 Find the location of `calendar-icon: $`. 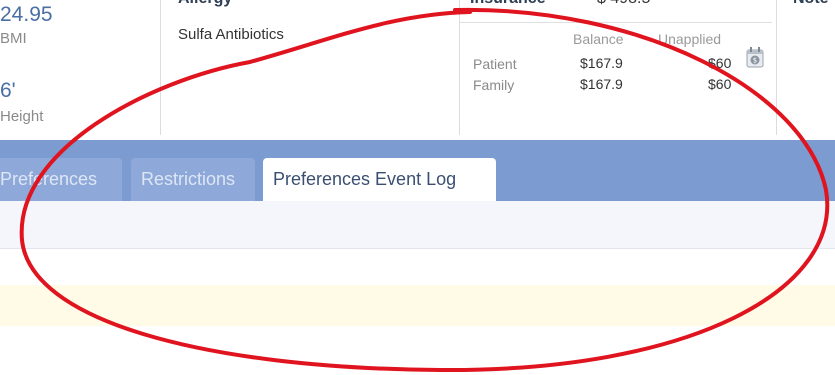

calendar-icon: $ is located at coordinates (755, 57).